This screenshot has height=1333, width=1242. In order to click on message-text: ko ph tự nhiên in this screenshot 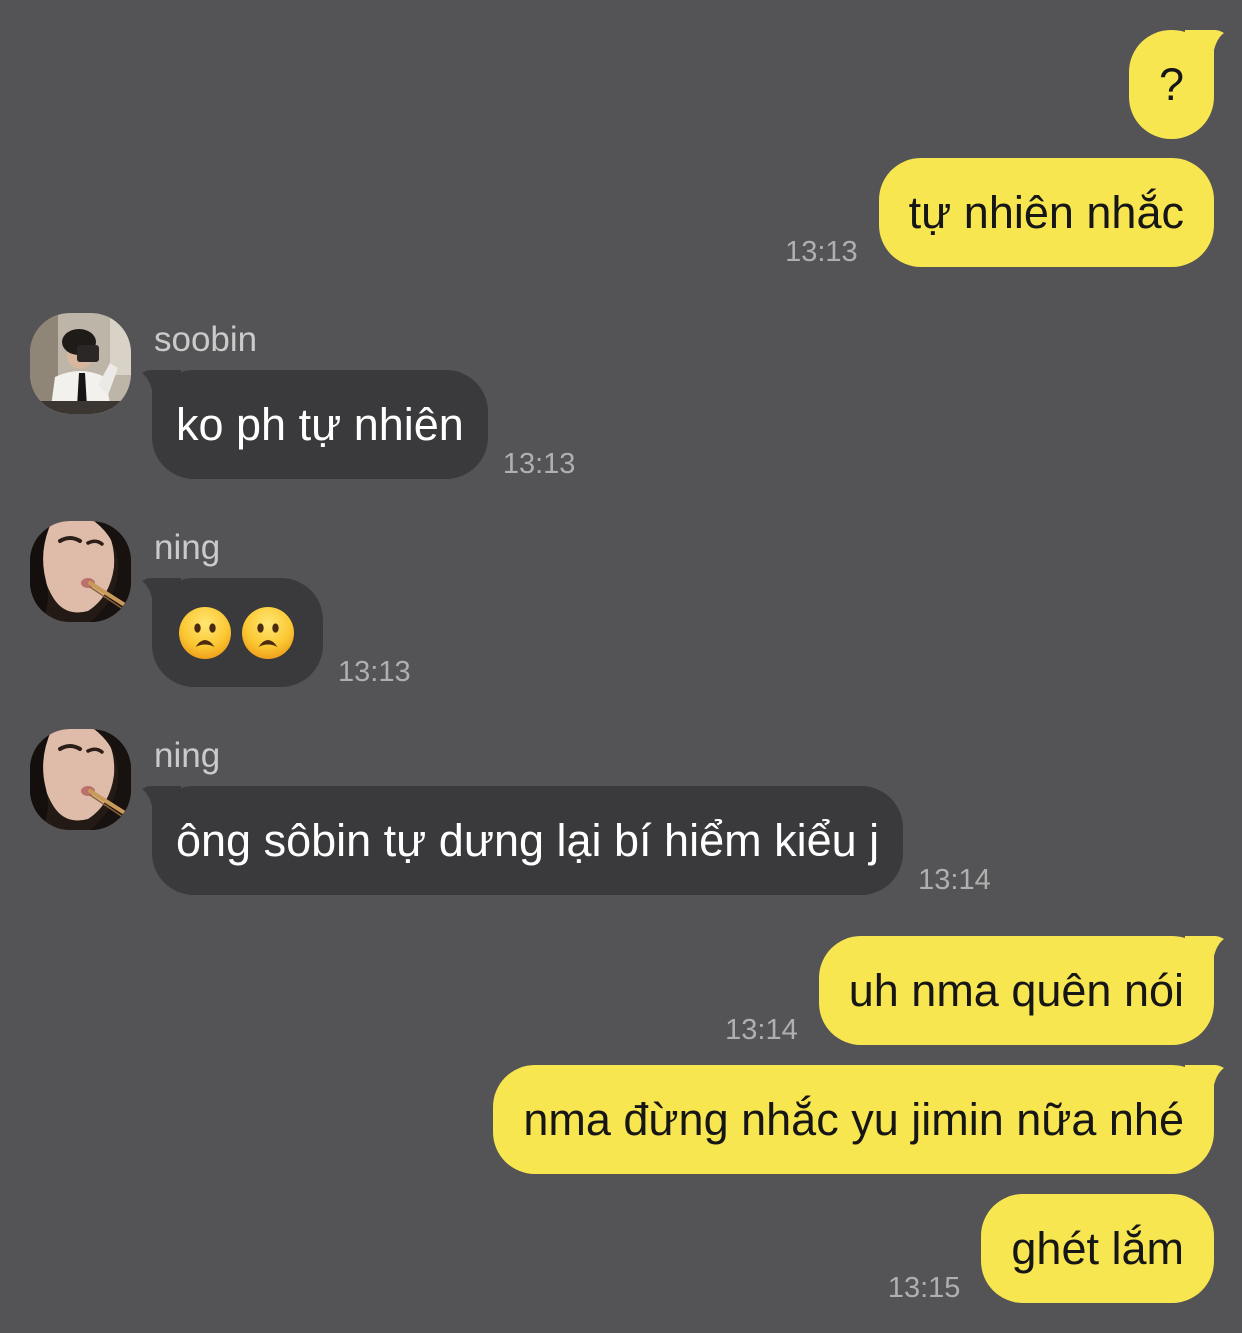, I will do `click(320, 424)`.